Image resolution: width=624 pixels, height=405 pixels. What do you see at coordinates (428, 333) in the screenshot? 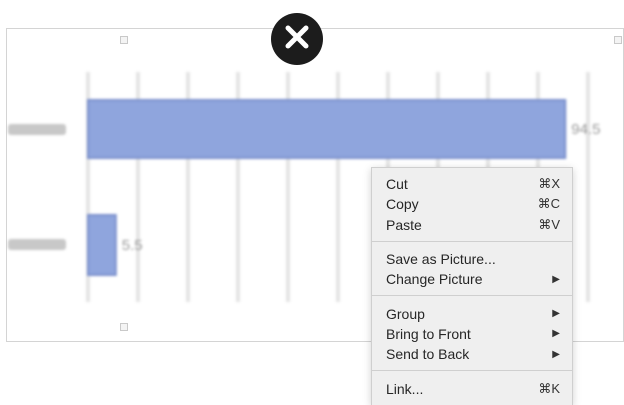
I see `menu-item-label: Bring to Front` at bounding box center [428, 333].